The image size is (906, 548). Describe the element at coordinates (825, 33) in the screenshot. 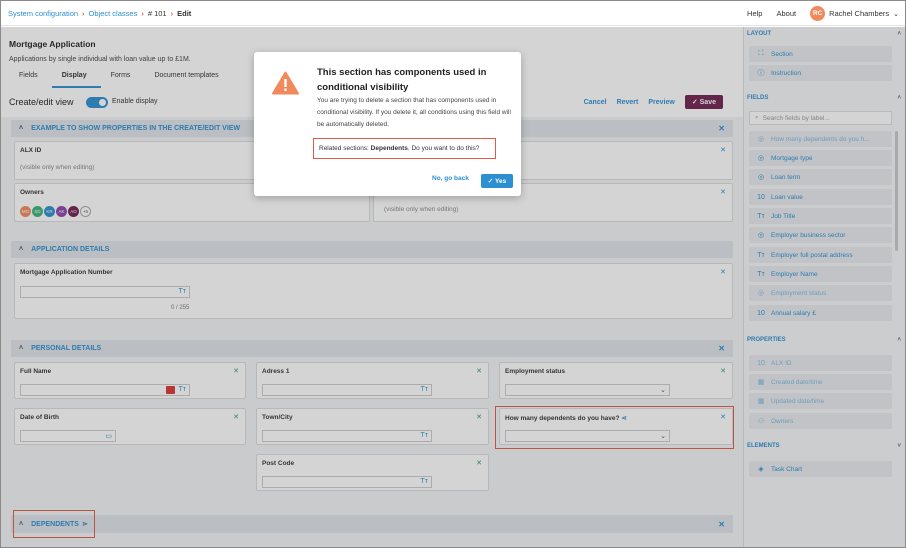

I see `panel-section-layout: LAYOUT ˄` at that location.